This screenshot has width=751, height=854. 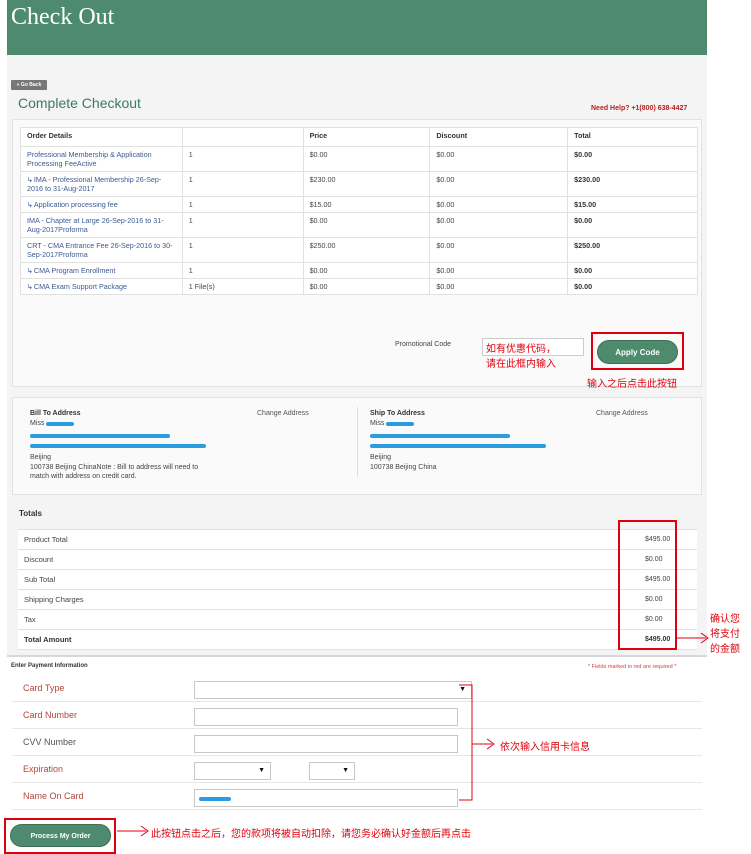 What do you see at coordinates (60, 424) in the screenshot?
I see `redacted-bill-name` at bounding box center [60, 424].